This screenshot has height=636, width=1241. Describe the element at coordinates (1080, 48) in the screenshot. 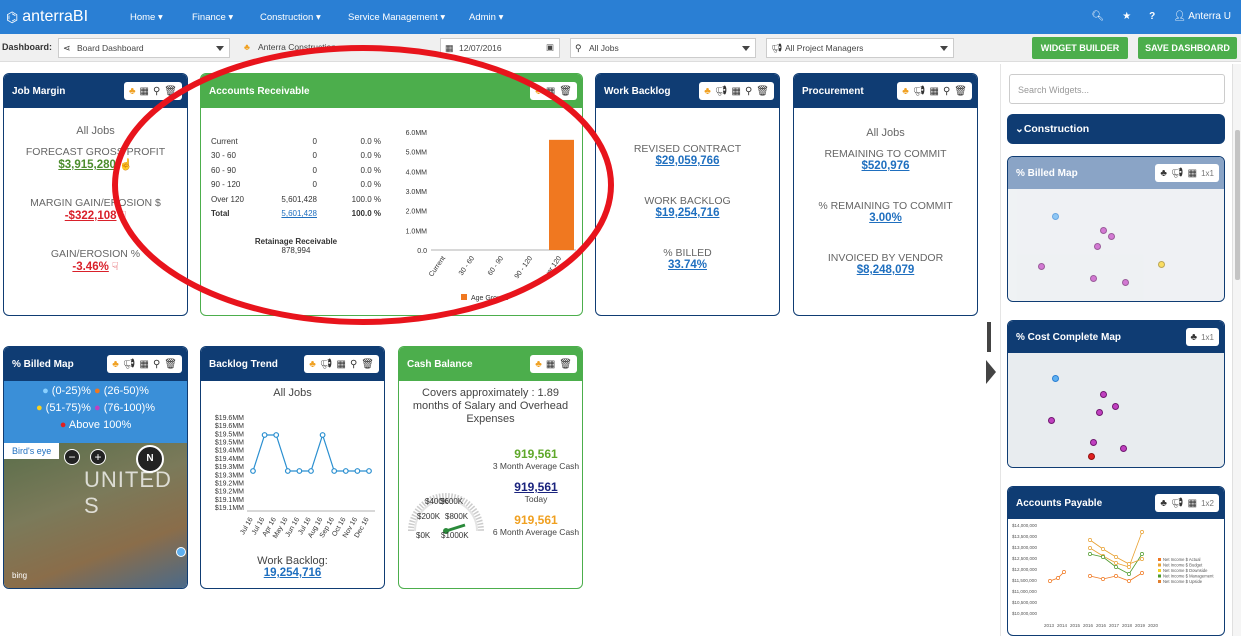

I see `widget-builder-button: WIDGET BUILDER` at that location.